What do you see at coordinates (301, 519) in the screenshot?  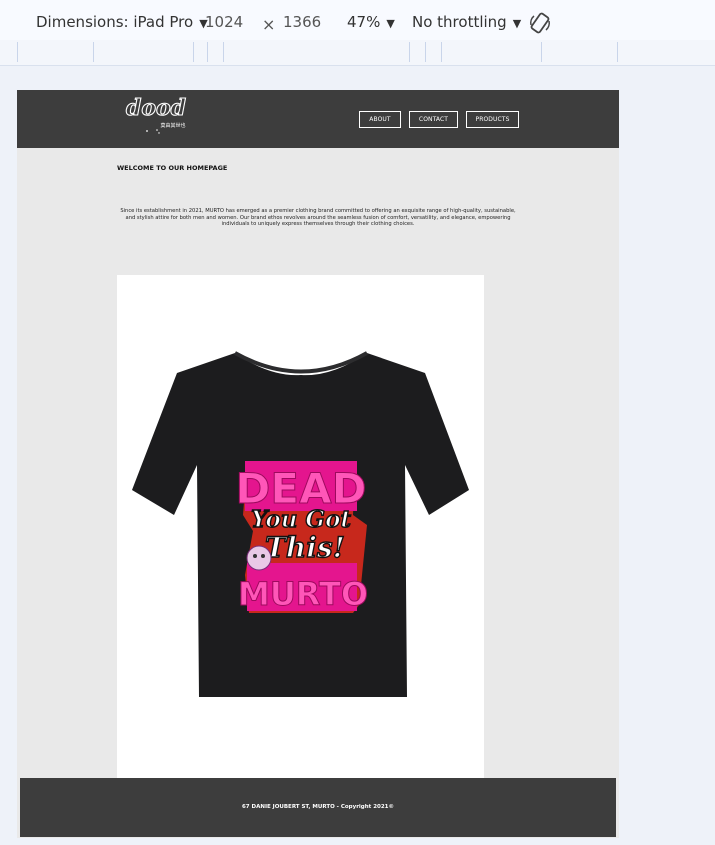 I see `print-yougot-text: You Got` at bounding box center [301, 519].